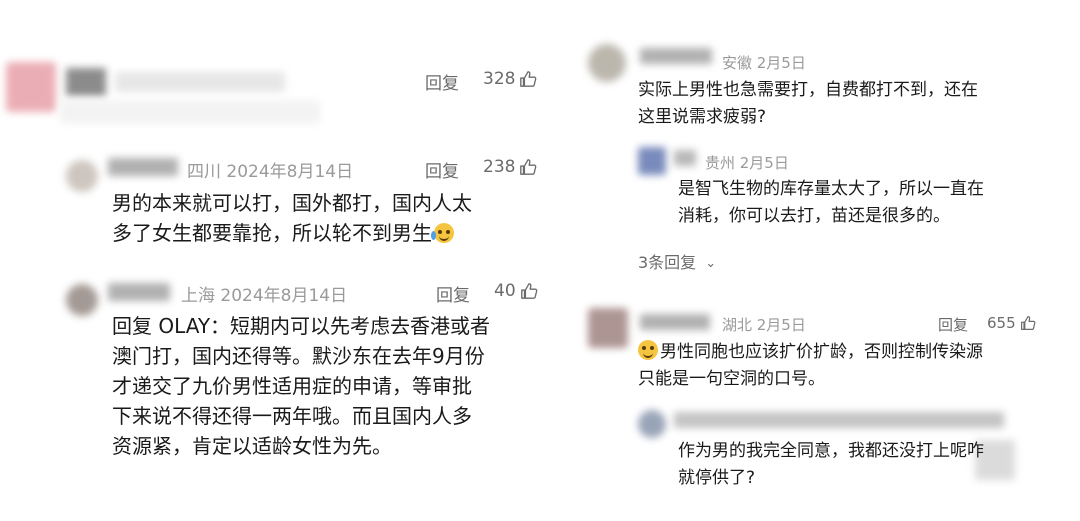  I want to click on like-count: 238, so click(499, 167).